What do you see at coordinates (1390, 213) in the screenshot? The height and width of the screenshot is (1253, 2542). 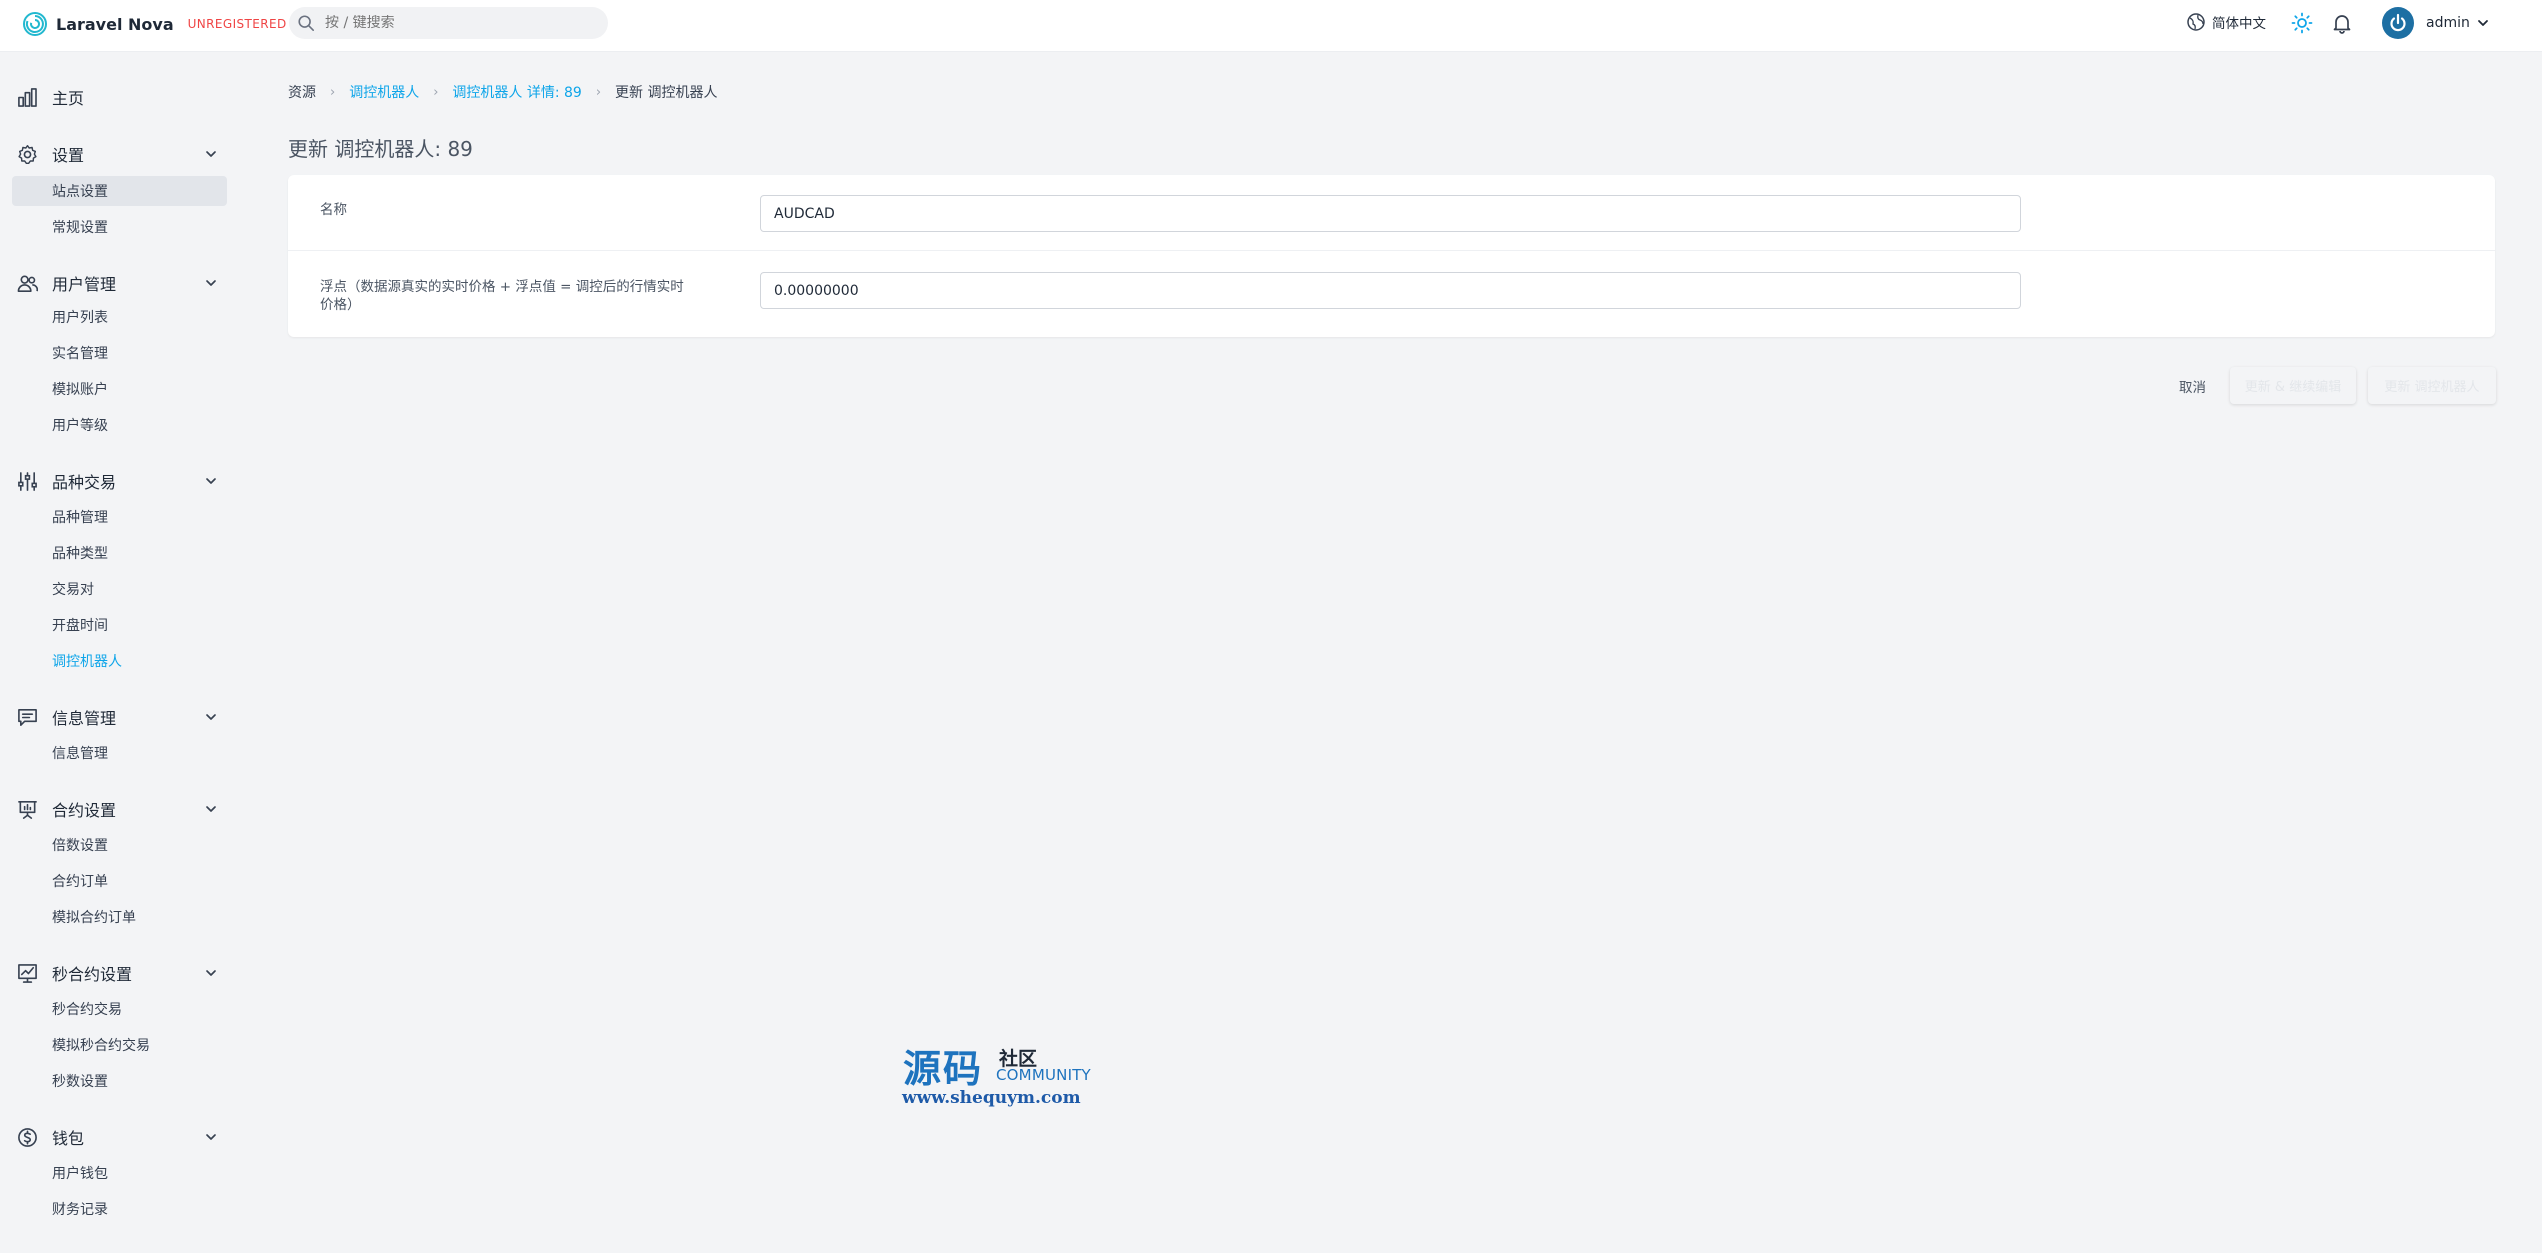 I see `name-field` at bounding box center [1390, 213].